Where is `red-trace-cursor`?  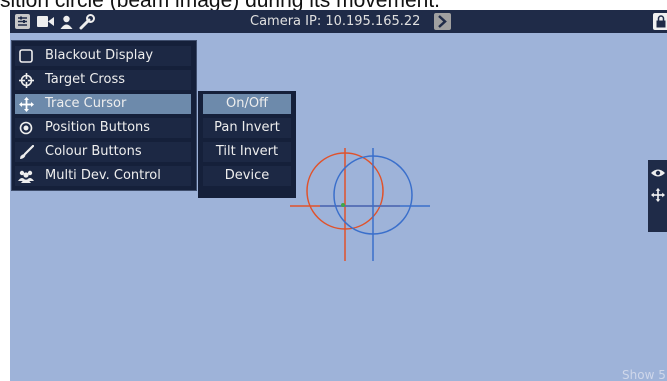 red-trace-cursor is located at coordinates (345, 204).